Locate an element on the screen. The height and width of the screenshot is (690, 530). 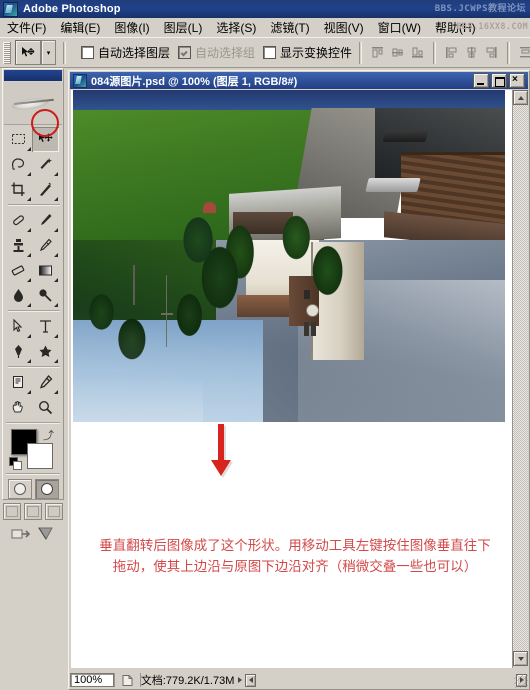
arrow-right-icon is located at coordinates (239, 680).